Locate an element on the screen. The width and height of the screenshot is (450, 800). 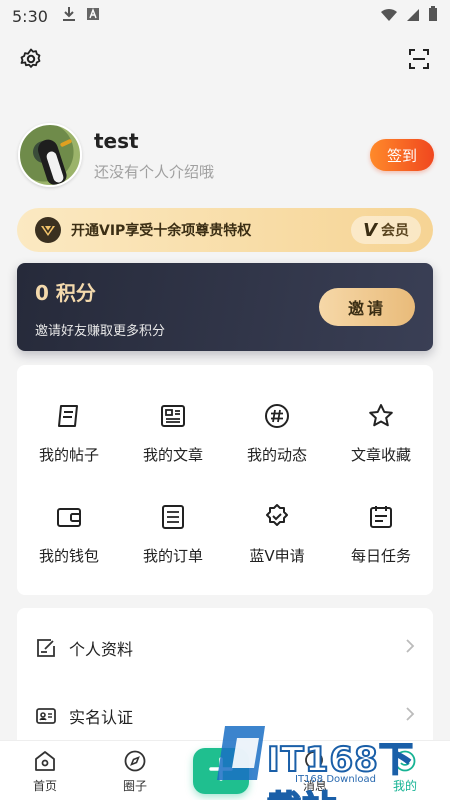
grid-item-my-moments: 我的动态 is located at coordinates (277, 433).